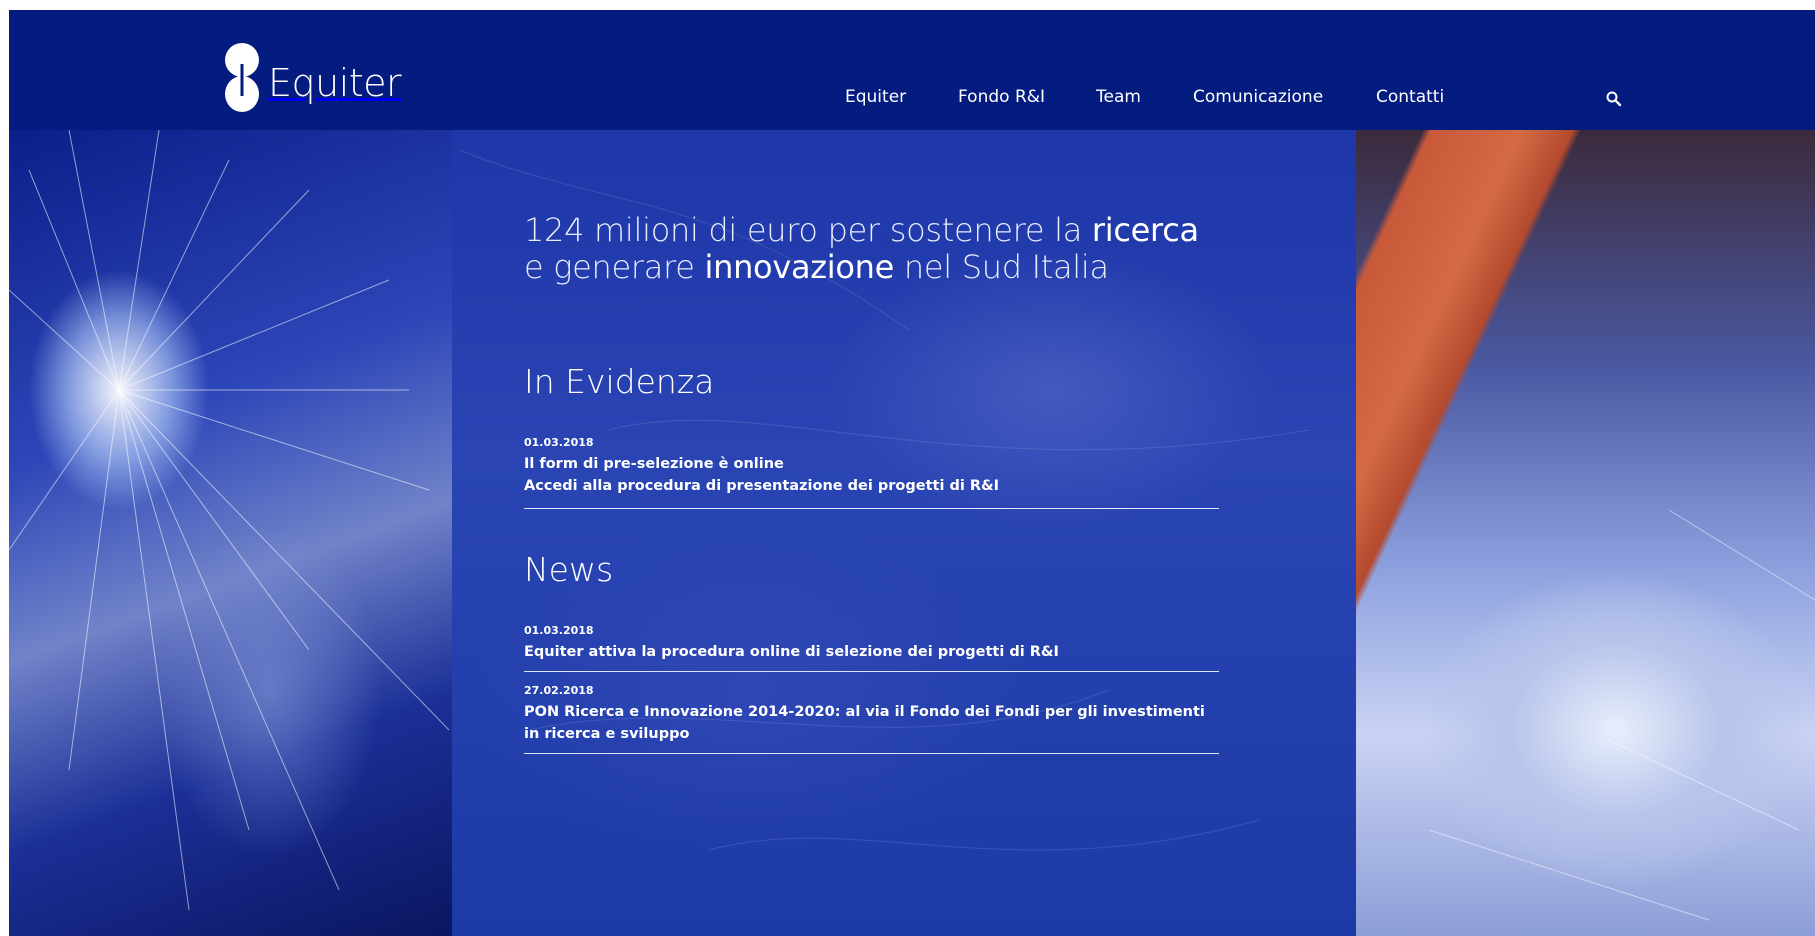 The image size is (1815, 936). What do you see at coordinates (614, 267) in the screenshot?
I see `tagline-text: e generare` at bounding box center [614, 267].